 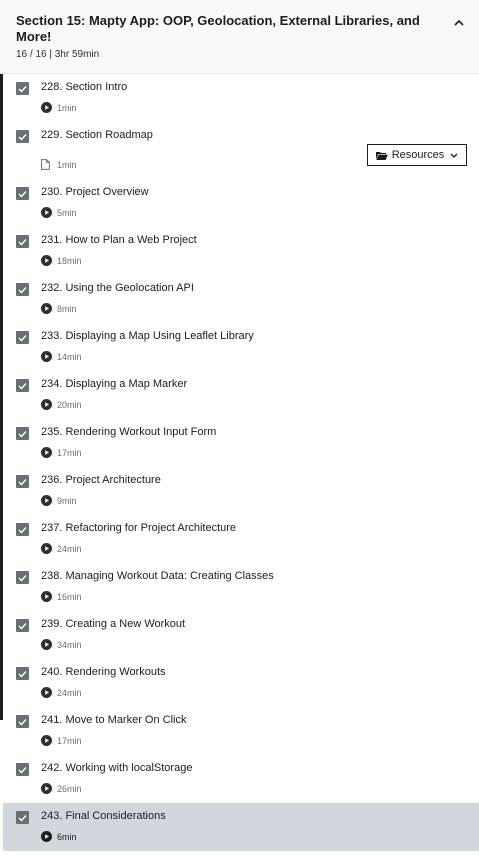 I want to click on lecture-title: 231. How to Plan a Web Project, so click(x=119, y=240).